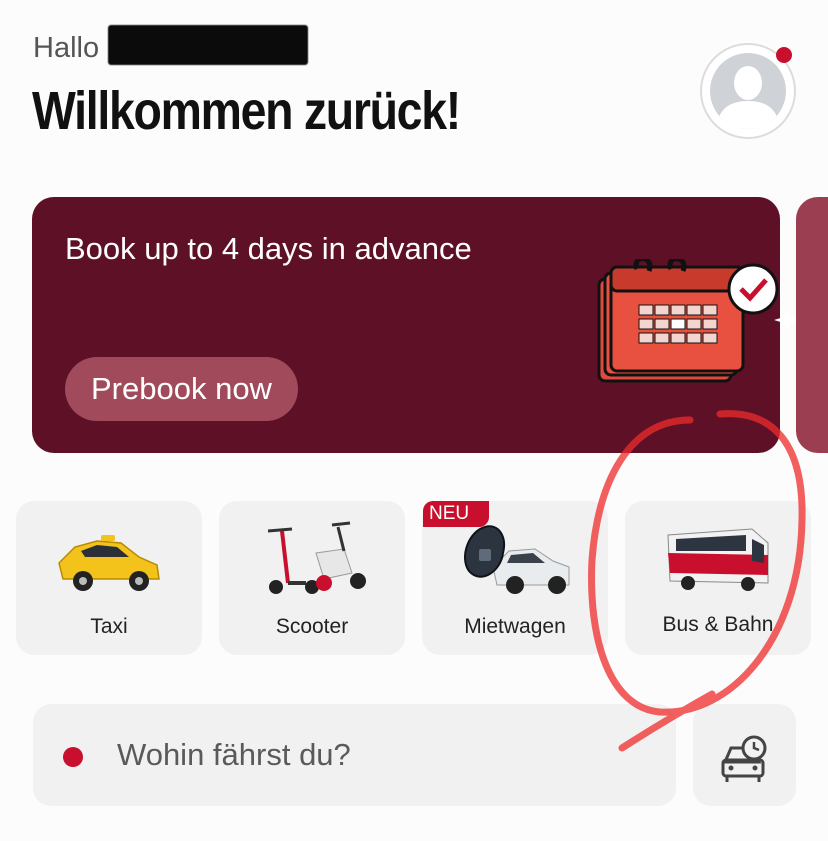 This screenshot has height=841, width=828. Describe the element at coordinates (812, 325) in the screenshot. I see `next-banner-peek` at that location.